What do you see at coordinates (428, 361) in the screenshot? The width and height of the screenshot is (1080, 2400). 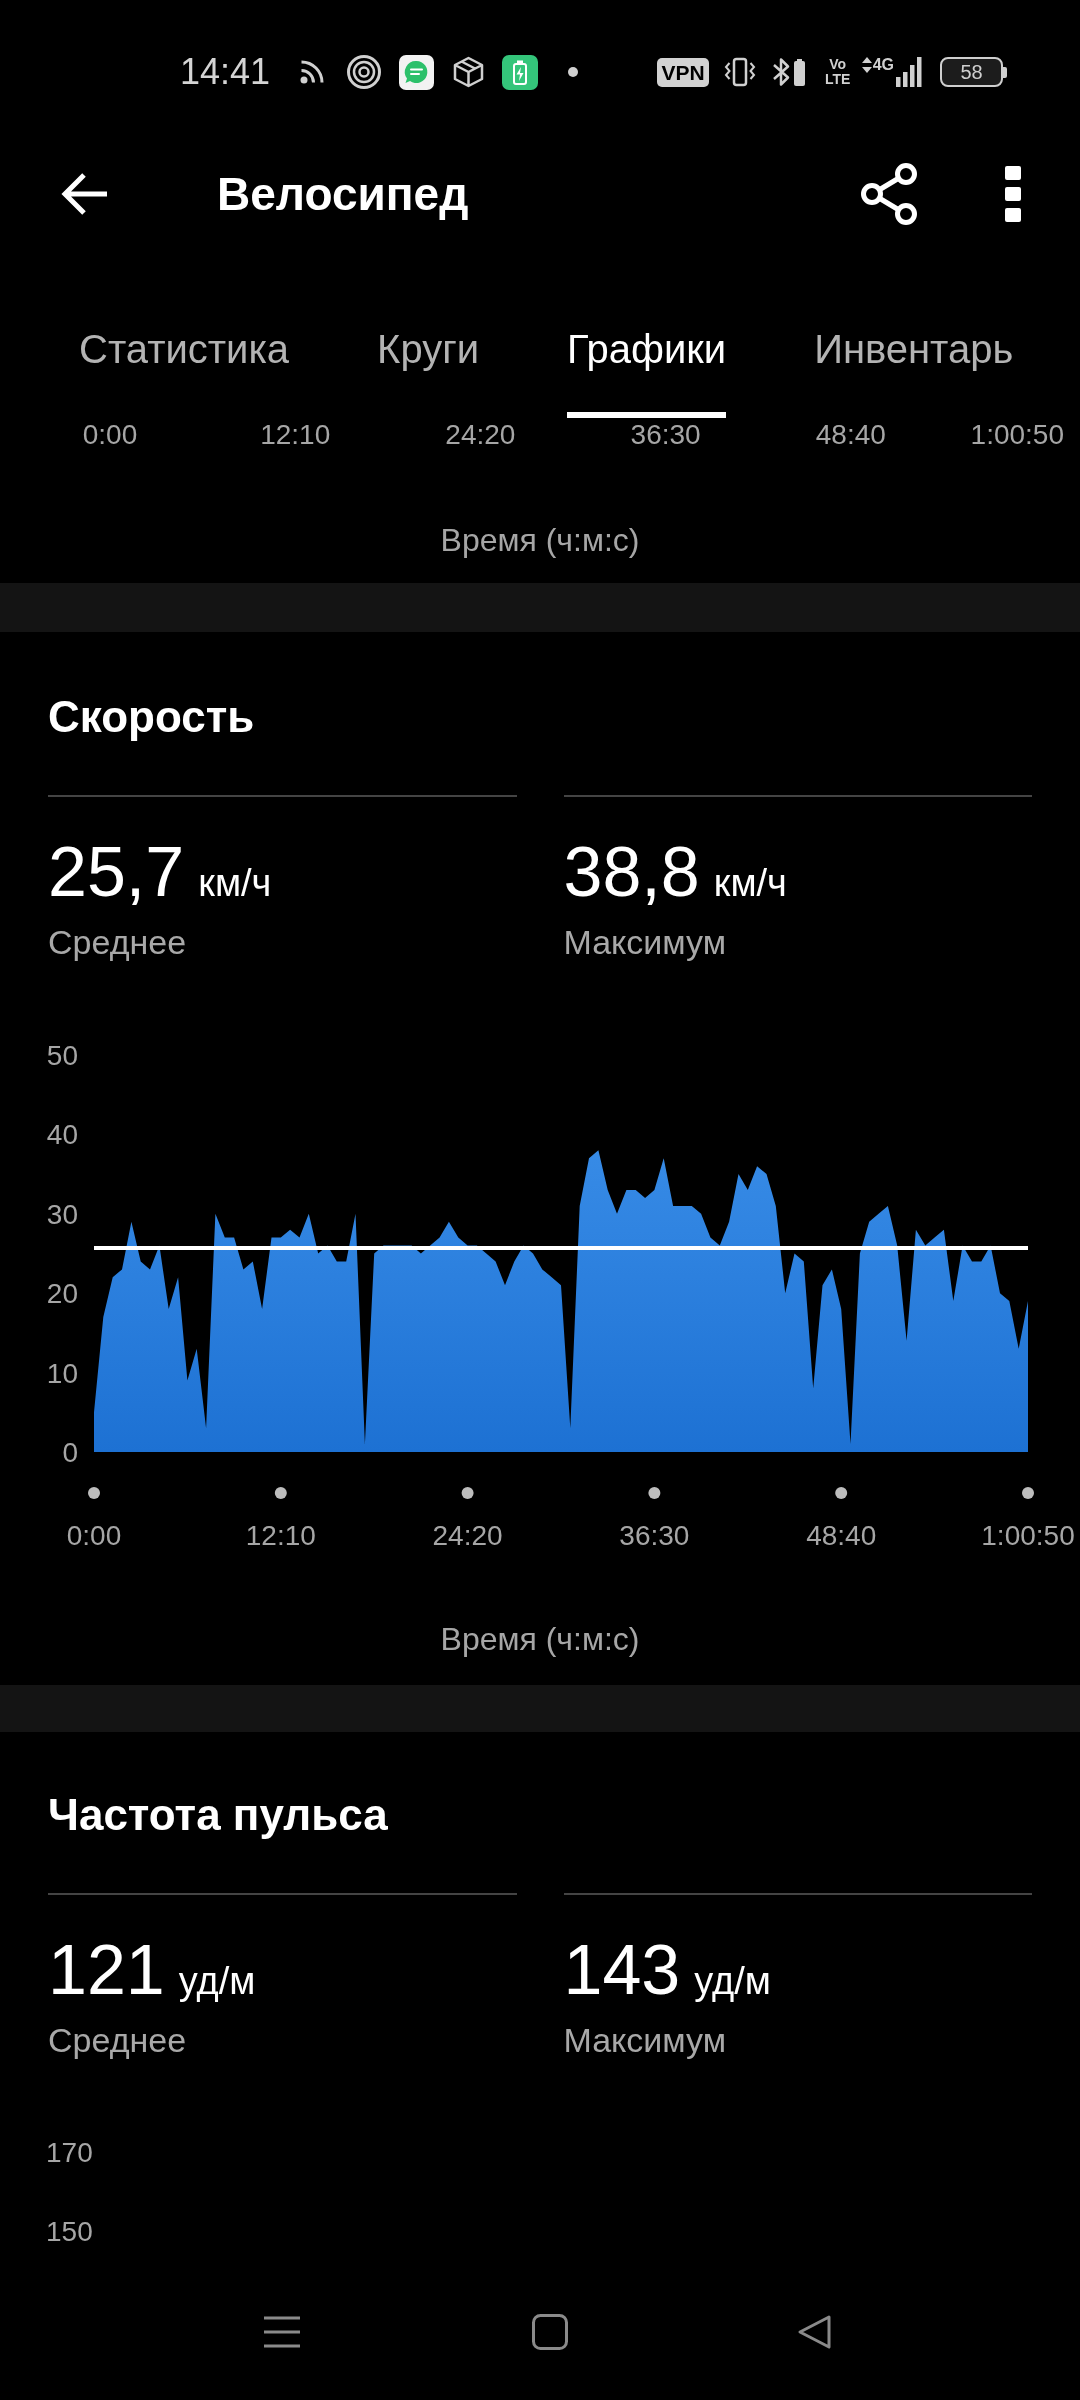 I see `tab: Круги` at bounding box center [428, 361].